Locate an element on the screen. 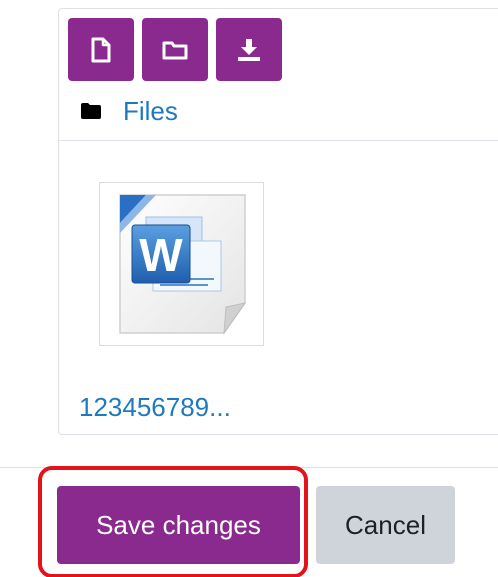 Image resolution: width=498 pixels, height=577 pixels. add-file-button is located at coordinates (101, 49).